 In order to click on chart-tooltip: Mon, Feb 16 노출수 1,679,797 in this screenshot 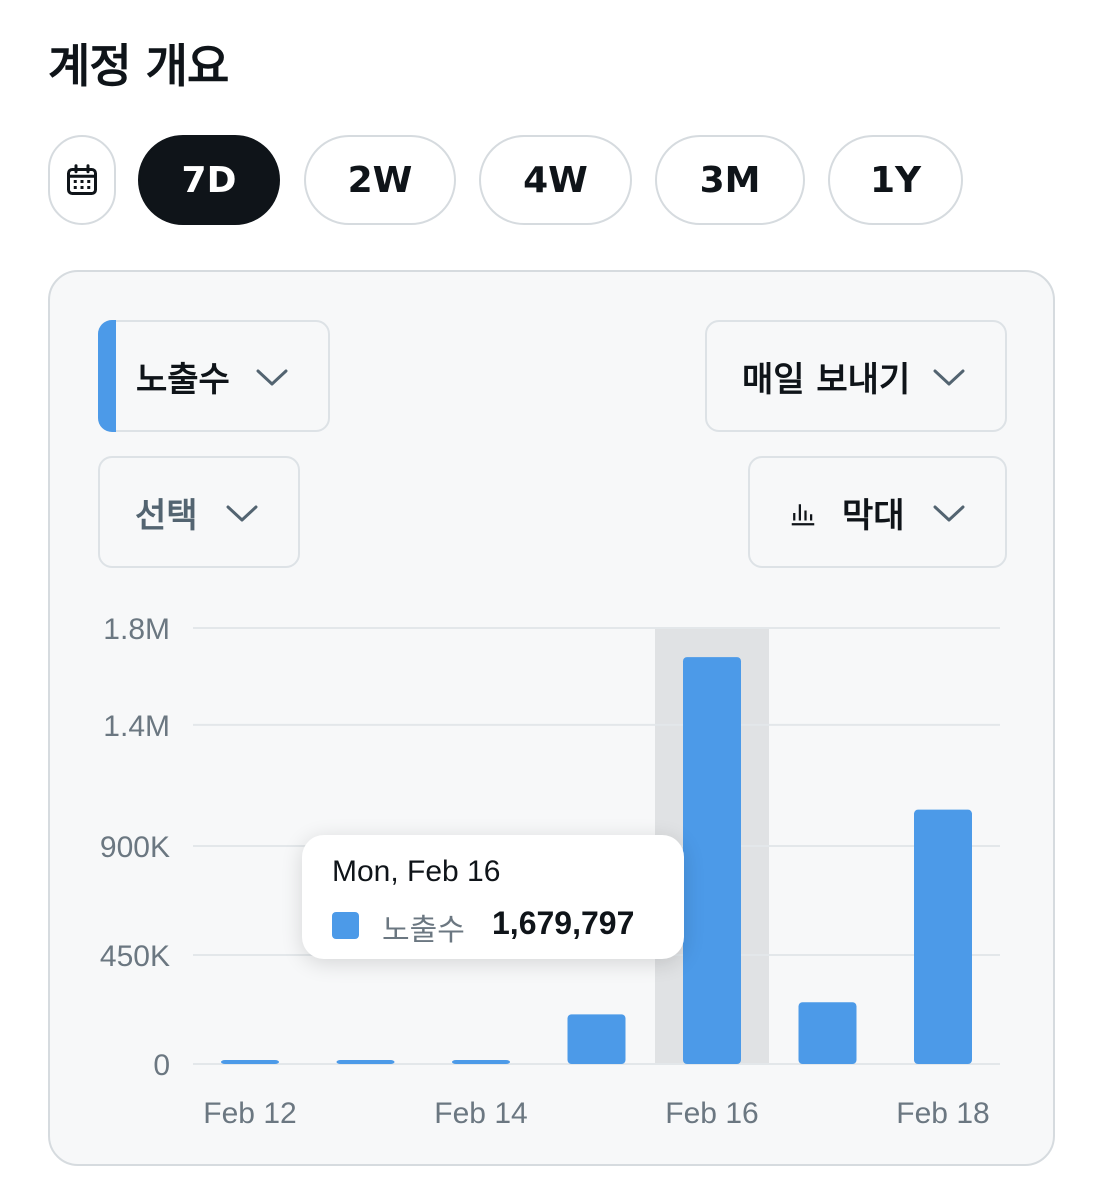, I will do `click(493, 897)`.